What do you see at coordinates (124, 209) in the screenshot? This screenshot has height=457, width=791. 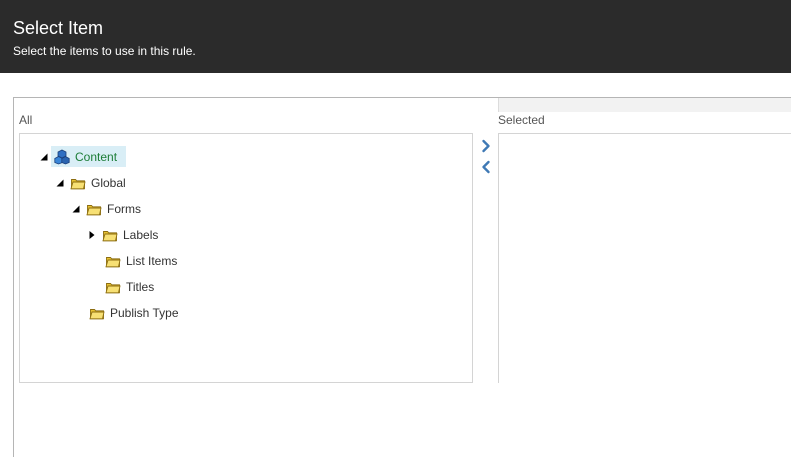 I see `tree-node-label: Forms` at bounding box center [124, 209].